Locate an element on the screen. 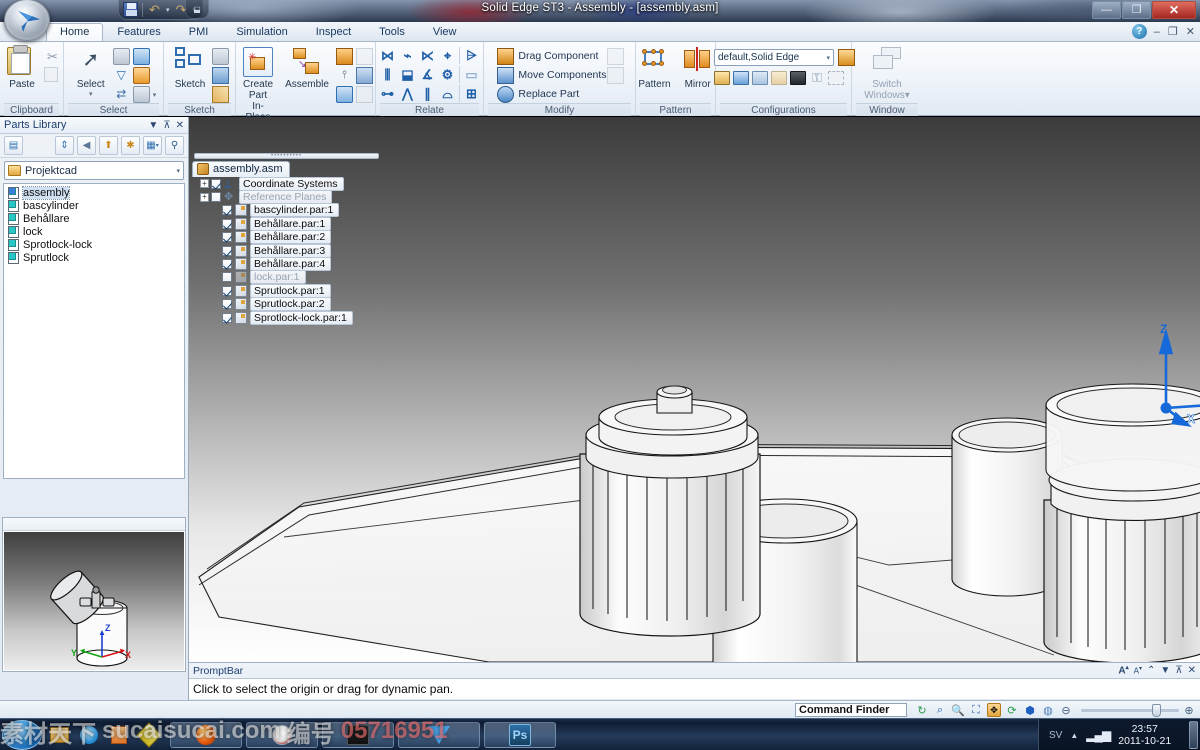  application-button is located at coordinates (27, 20).